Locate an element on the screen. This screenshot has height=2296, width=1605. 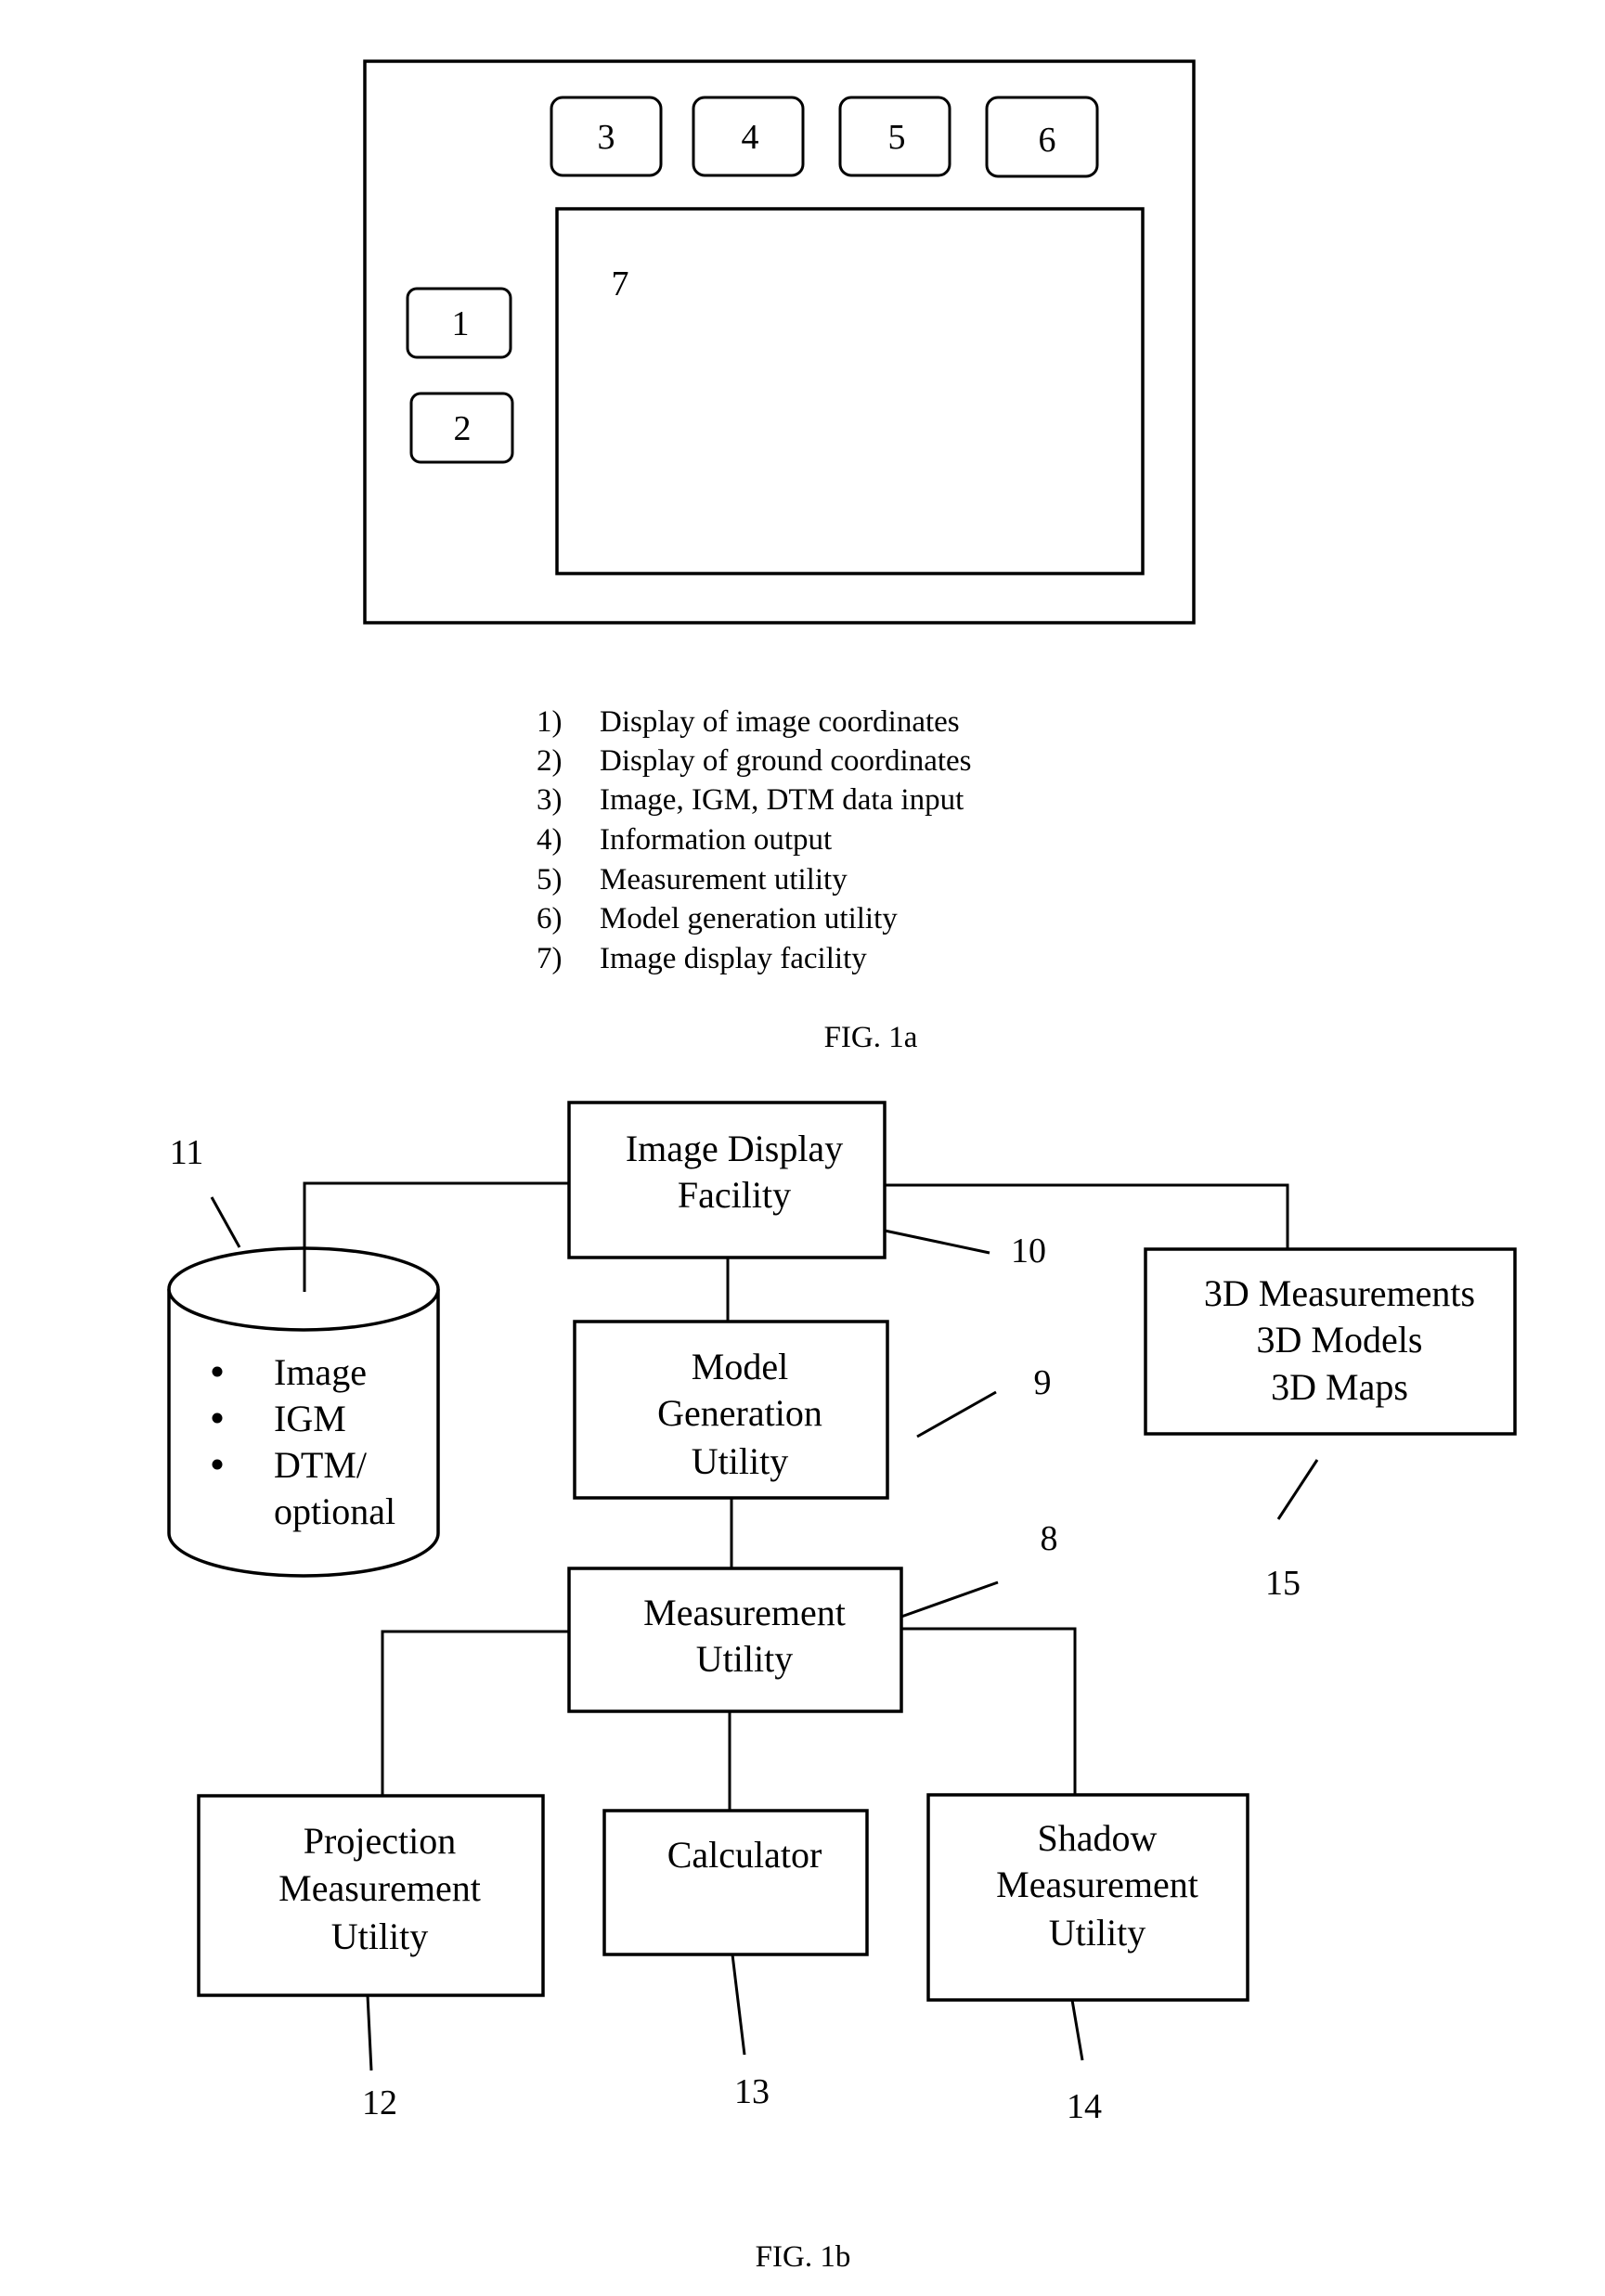
button-3-data-input: 3 is located at coordinates (606, 136).